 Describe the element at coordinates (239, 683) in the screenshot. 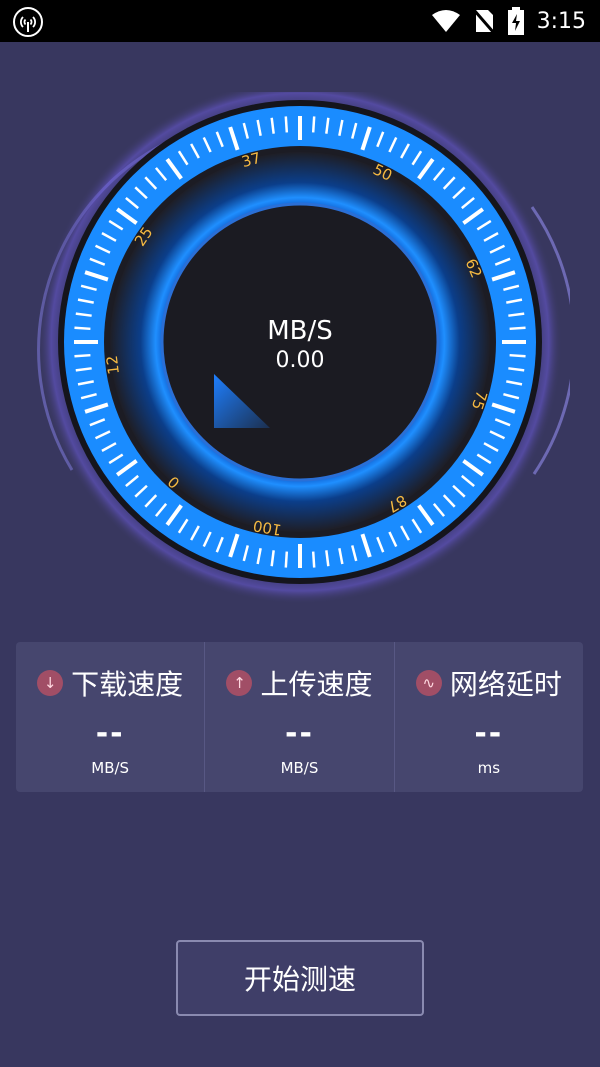

I see `upload-icon: ↑` at that location.